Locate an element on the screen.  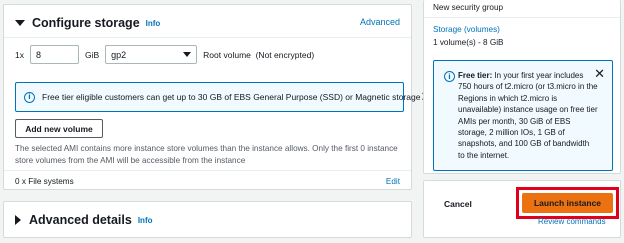
edit-file-systems-link: Edit is located at coordinates (393, 181).